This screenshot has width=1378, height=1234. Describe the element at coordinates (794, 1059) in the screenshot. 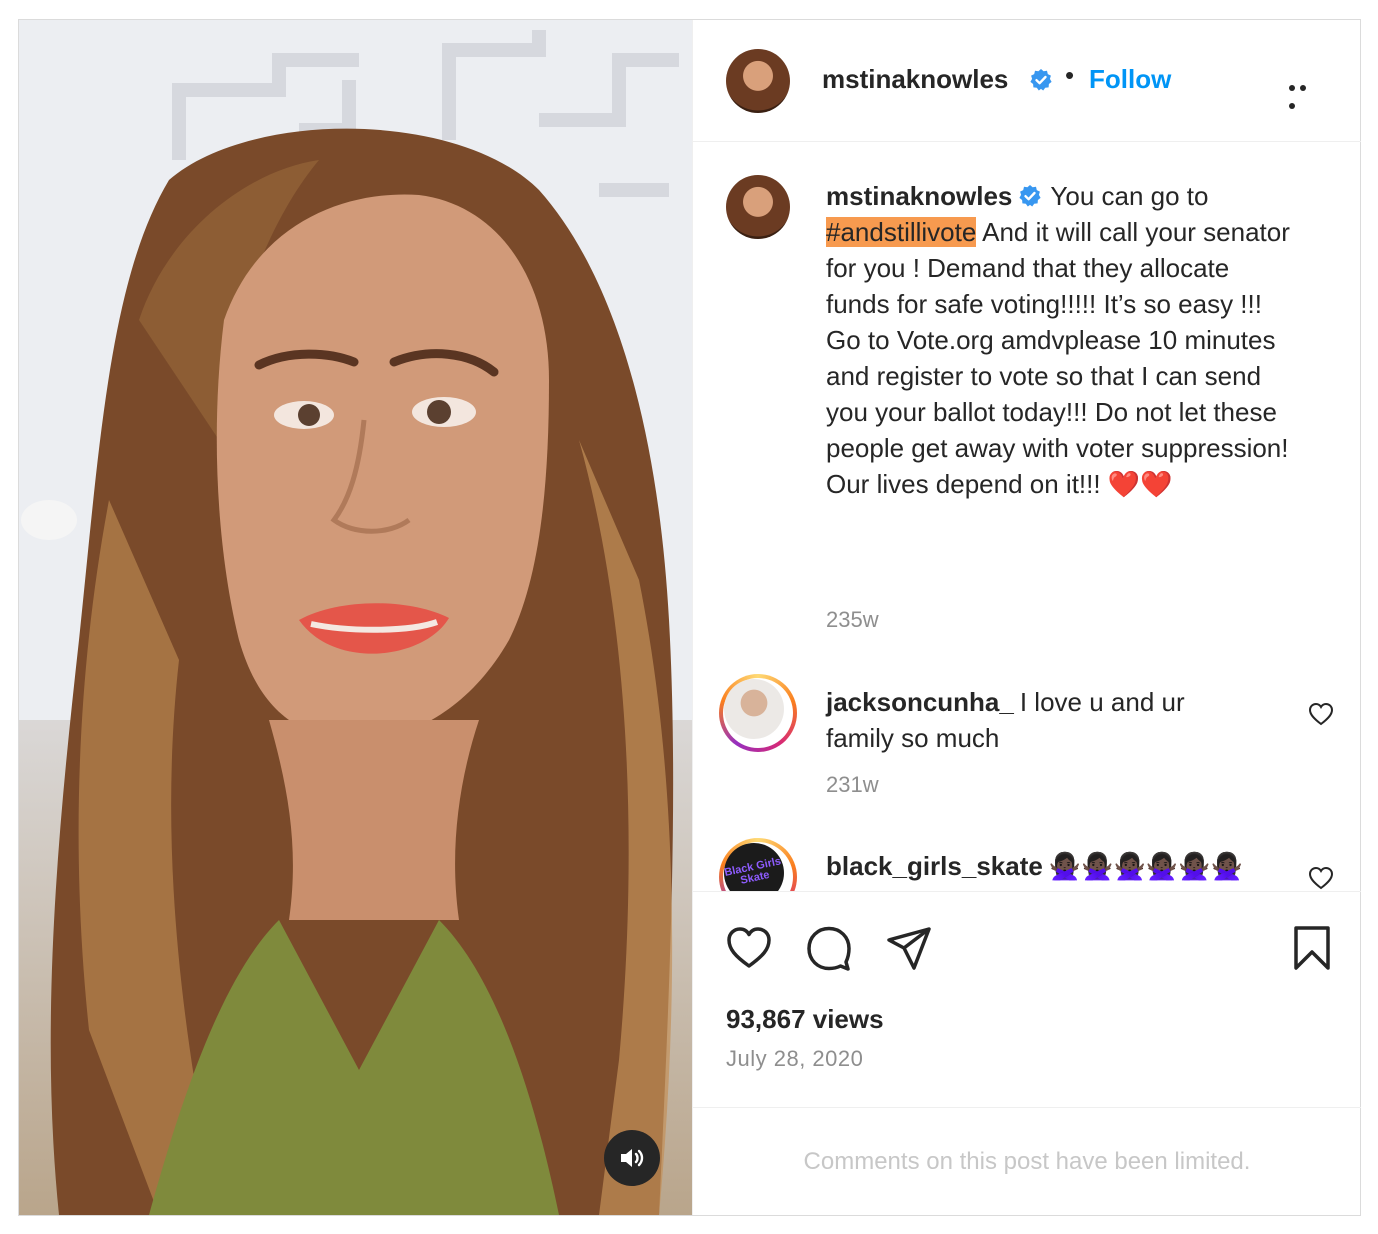

I see `post-date: July 28, 2020` at that location.